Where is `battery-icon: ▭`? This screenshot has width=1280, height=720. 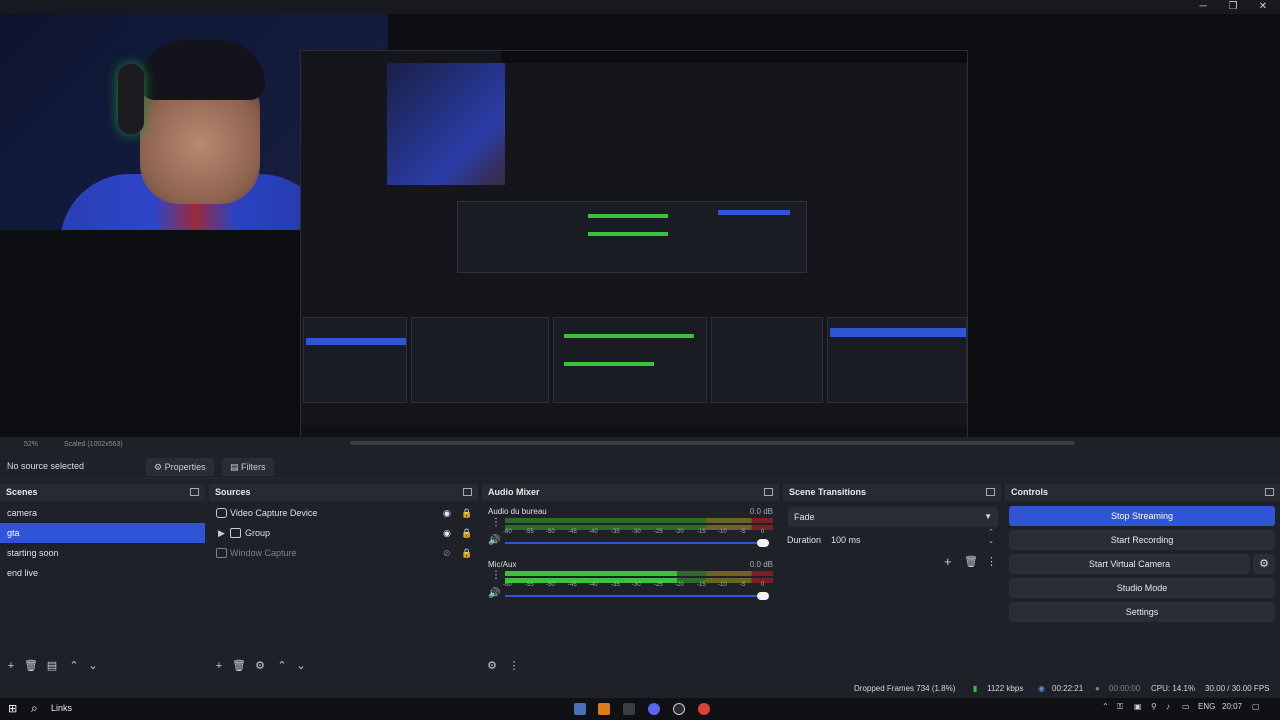 battery-icon: ▭ is located at coordinates (1186, 706).